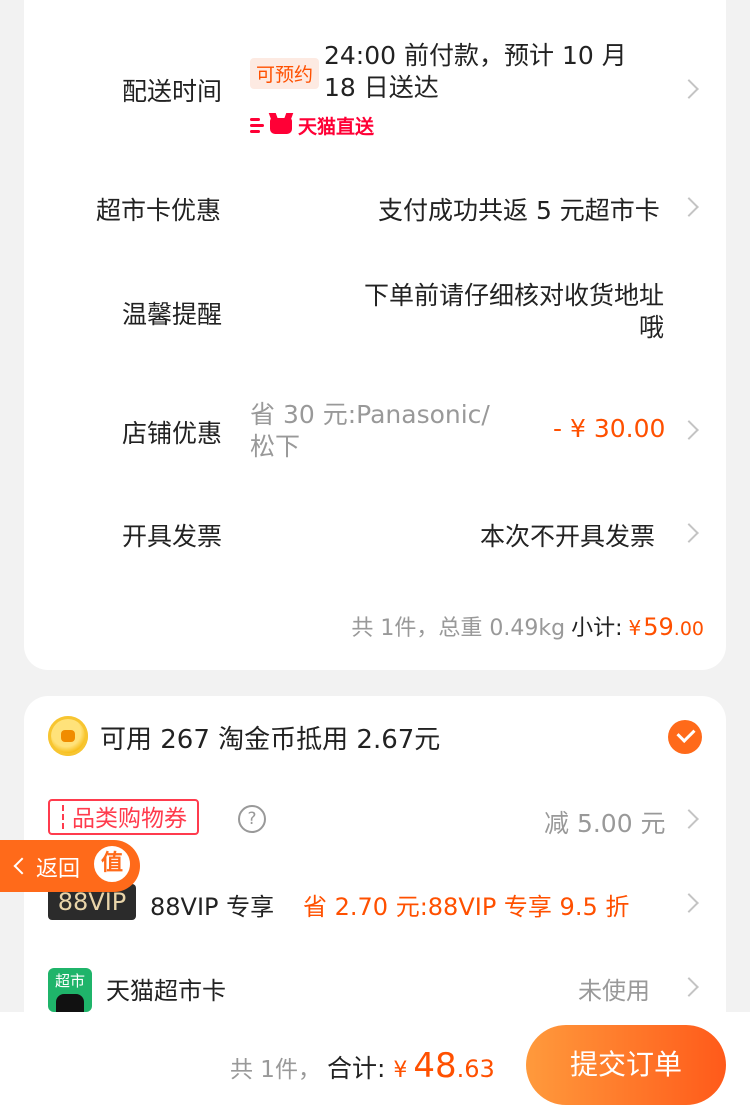 The image size is (750, 1119). Describe the element at coordinates (112, 864) in the screenshot. I see `worth-icon: 值` at that location.